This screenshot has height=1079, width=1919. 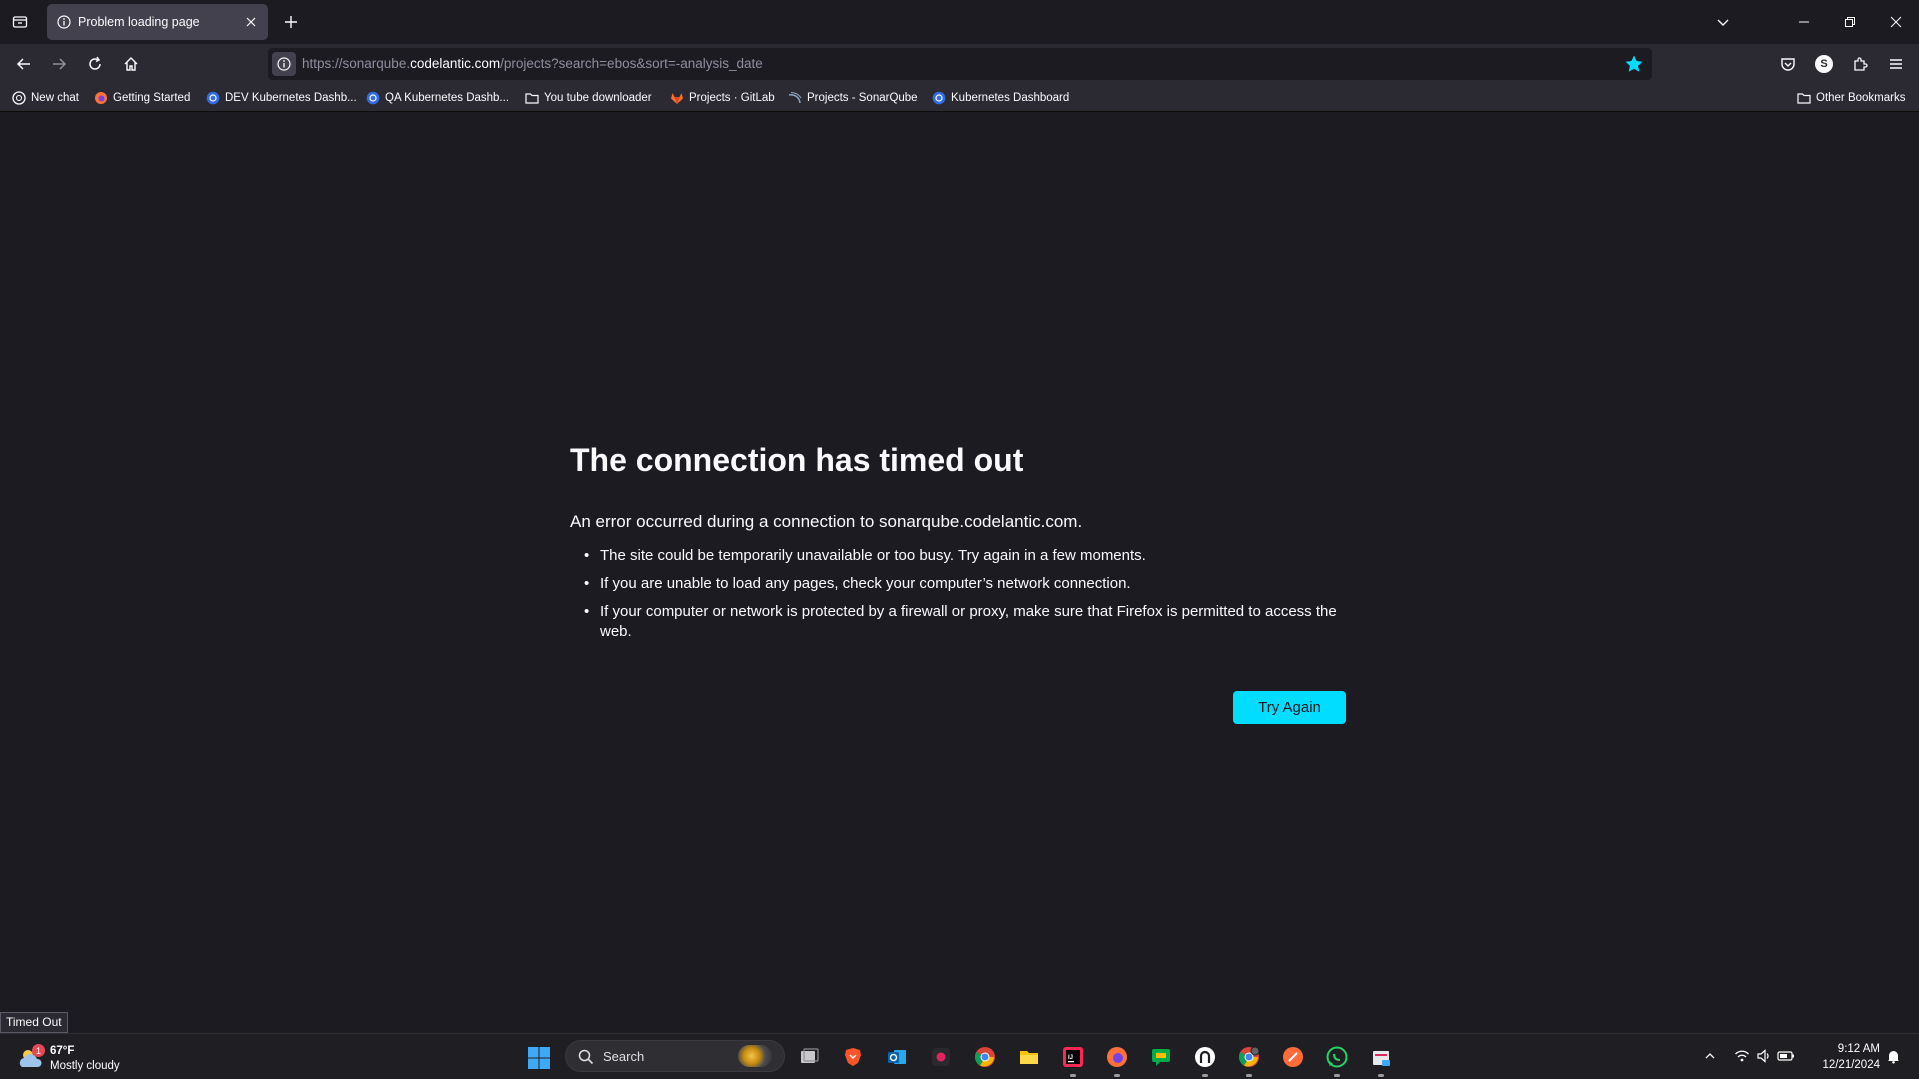 I want to click on close-window-button, so click(x=1896, y=22).